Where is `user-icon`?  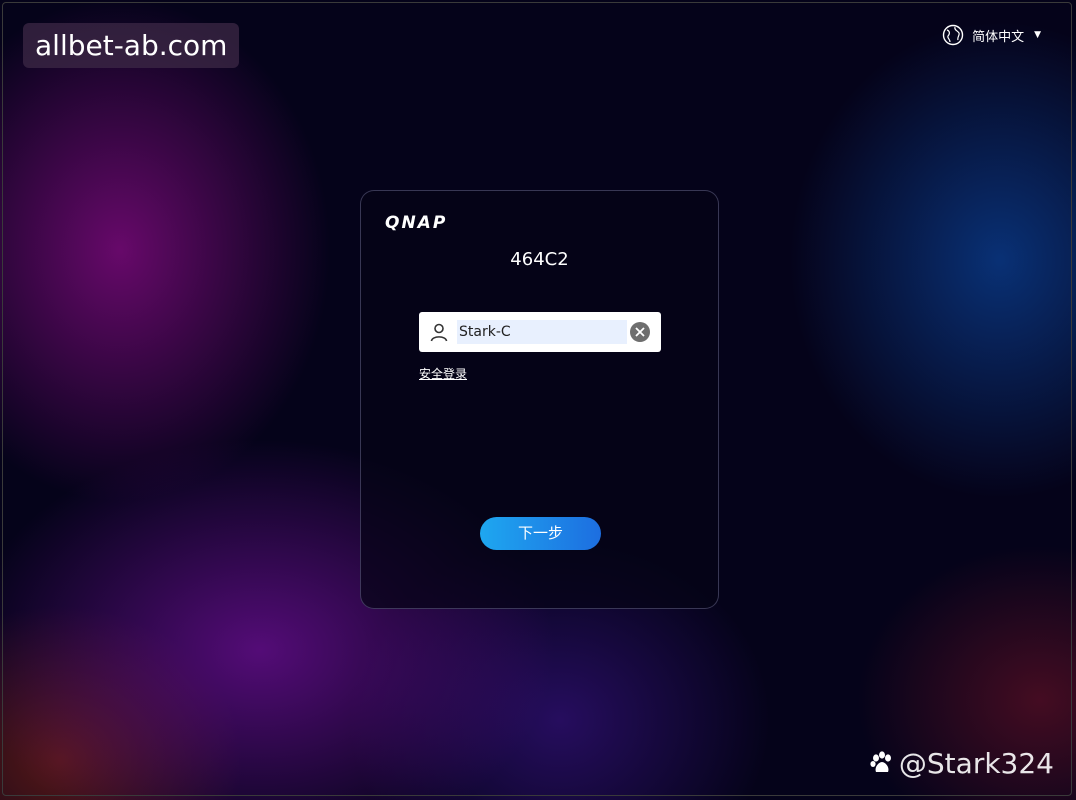 user-icon is located at coordinates (439, 332).